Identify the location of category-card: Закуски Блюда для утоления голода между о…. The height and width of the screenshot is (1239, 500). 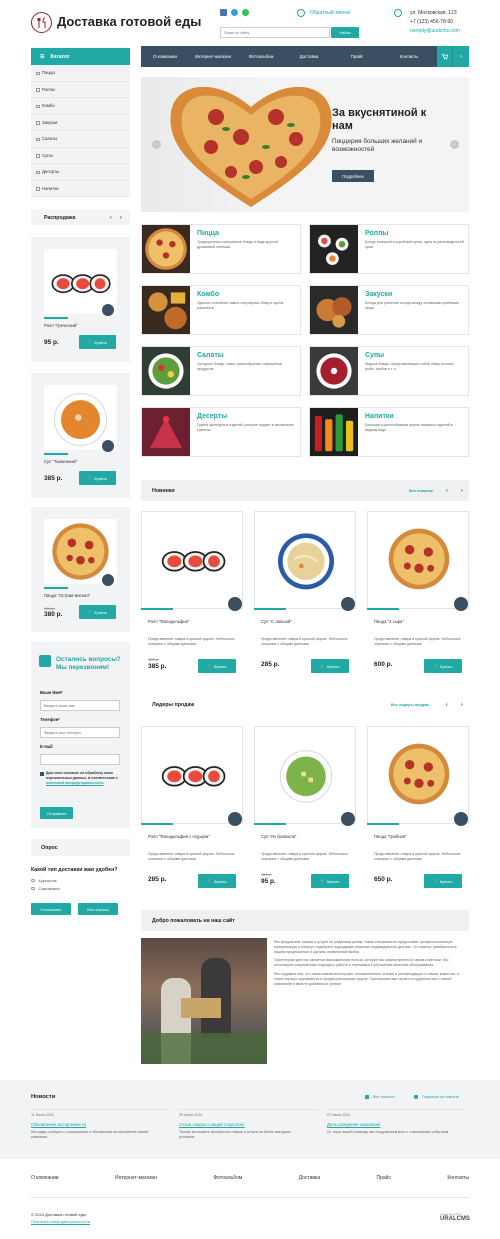
(389, 310).